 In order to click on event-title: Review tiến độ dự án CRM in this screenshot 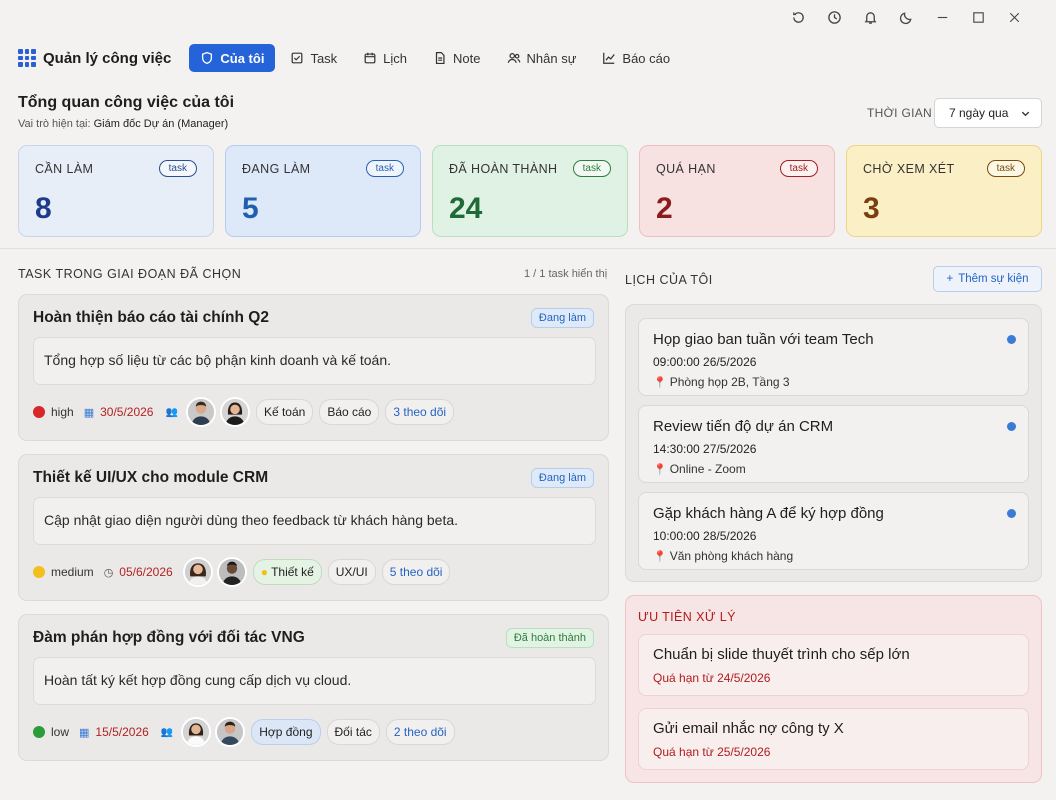, I will do `click(743, 426)`.